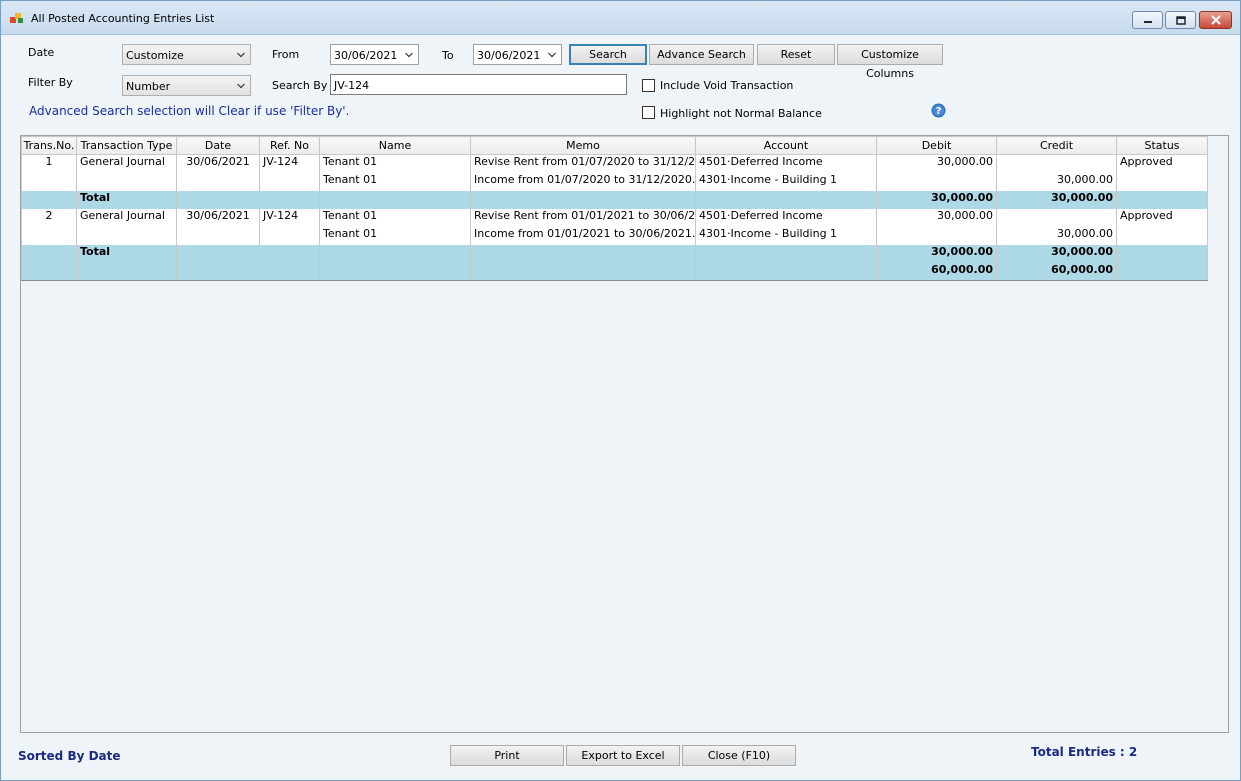 The height and width of the screenshot is (781, 1241). I want to click on filter-by-label: Filter By, so click(50, 82).